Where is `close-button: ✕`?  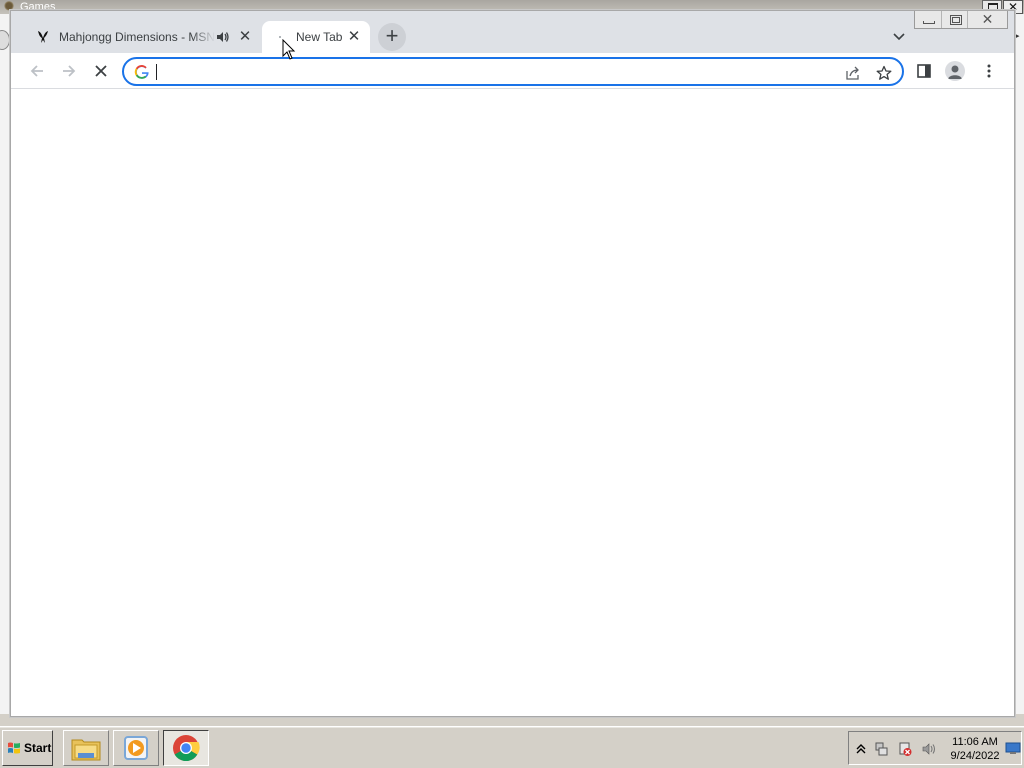
close-button: ✕ is located at coordinates (987, 19).